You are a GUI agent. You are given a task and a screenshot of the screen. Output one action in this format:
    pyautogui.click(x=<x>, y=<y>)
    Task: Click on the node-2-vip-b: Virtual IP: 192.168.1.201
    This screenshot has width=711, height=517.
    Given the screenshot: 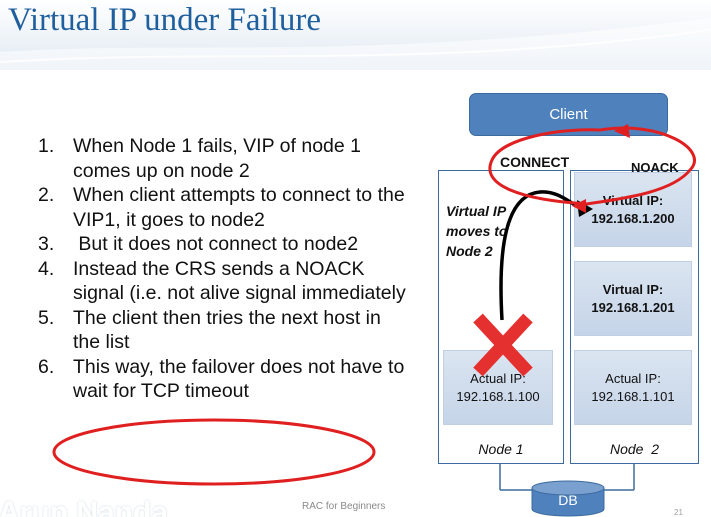 What is the action you would take?
    pyautogui.click(x=633, y=298)
    